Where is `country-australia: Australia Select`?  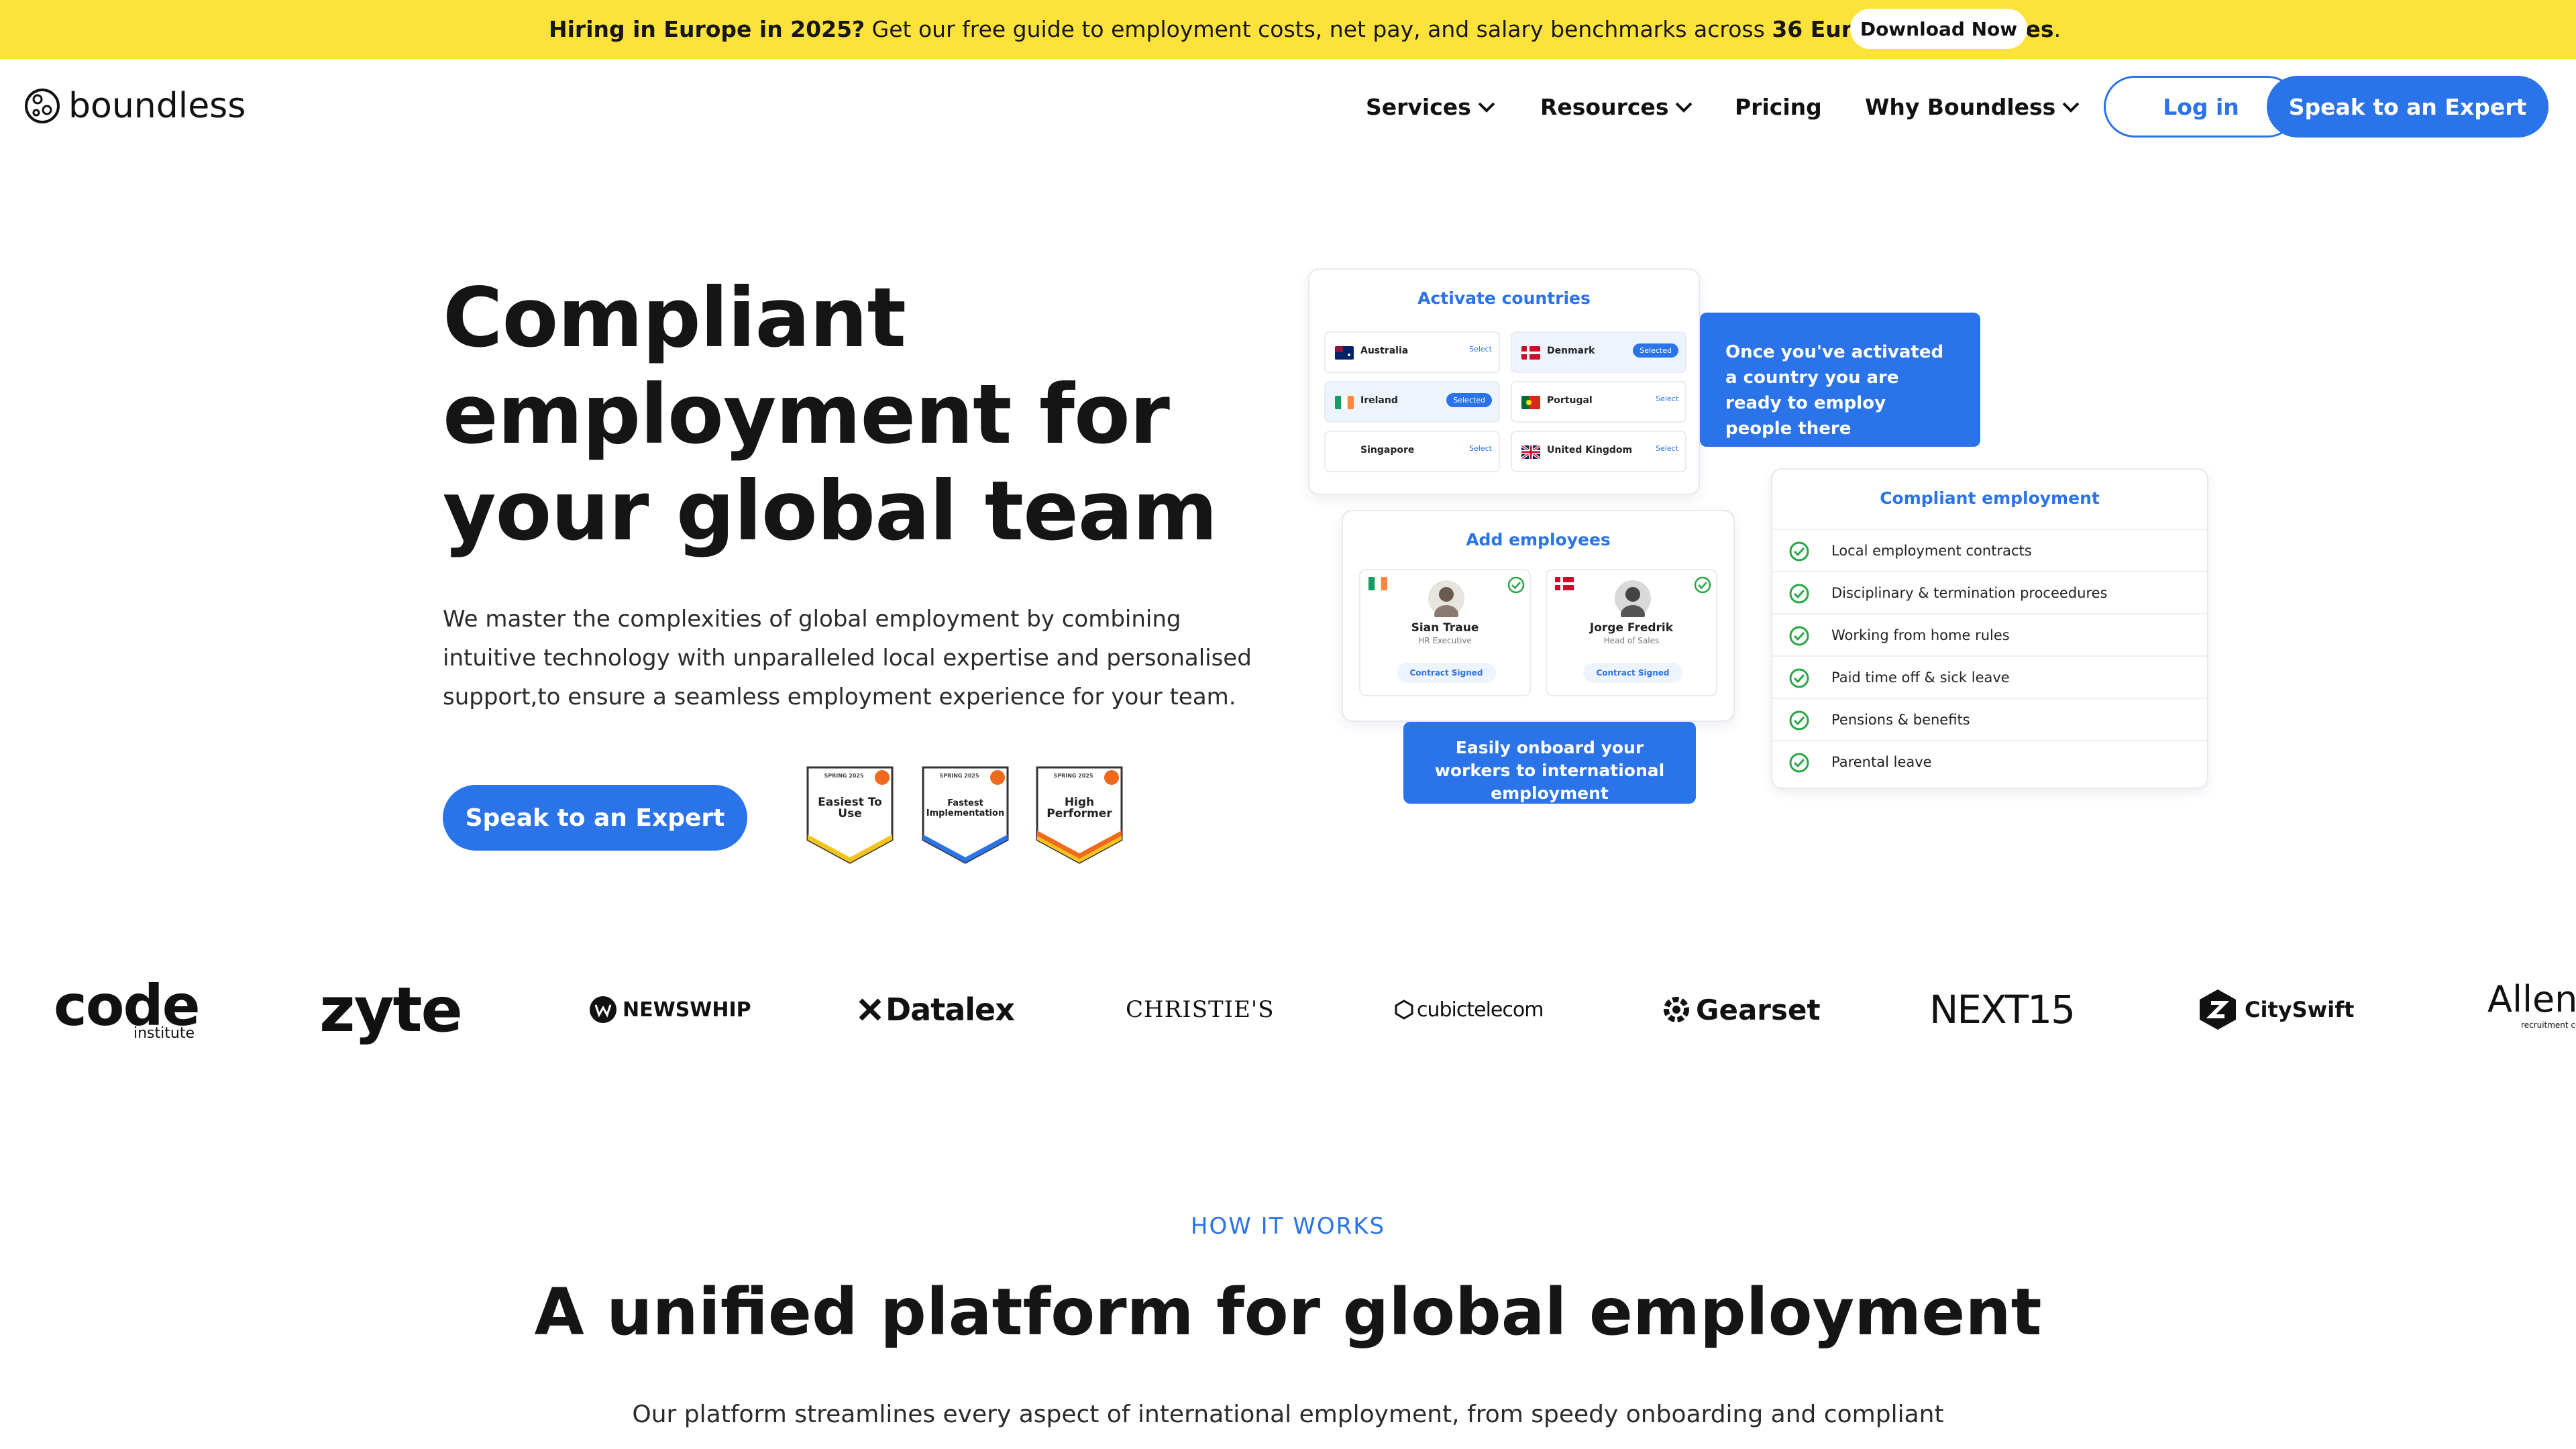 country-australia: Australia Select is located at coordinates (1412, 352).